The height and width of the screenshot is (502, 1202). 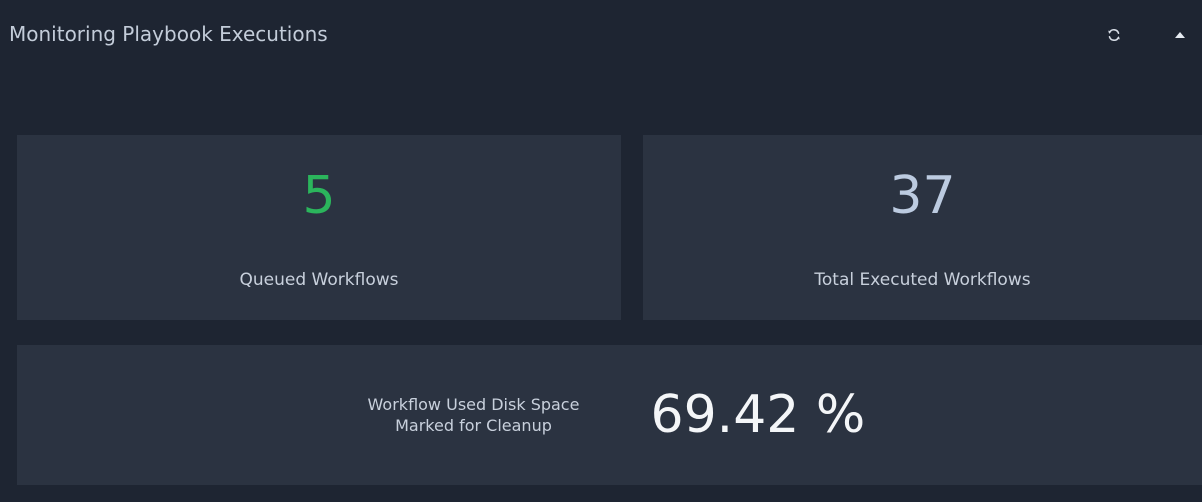 I want to click on total-executed-workflows-label: Total Executed Workflows, so click(x=922, y=280).